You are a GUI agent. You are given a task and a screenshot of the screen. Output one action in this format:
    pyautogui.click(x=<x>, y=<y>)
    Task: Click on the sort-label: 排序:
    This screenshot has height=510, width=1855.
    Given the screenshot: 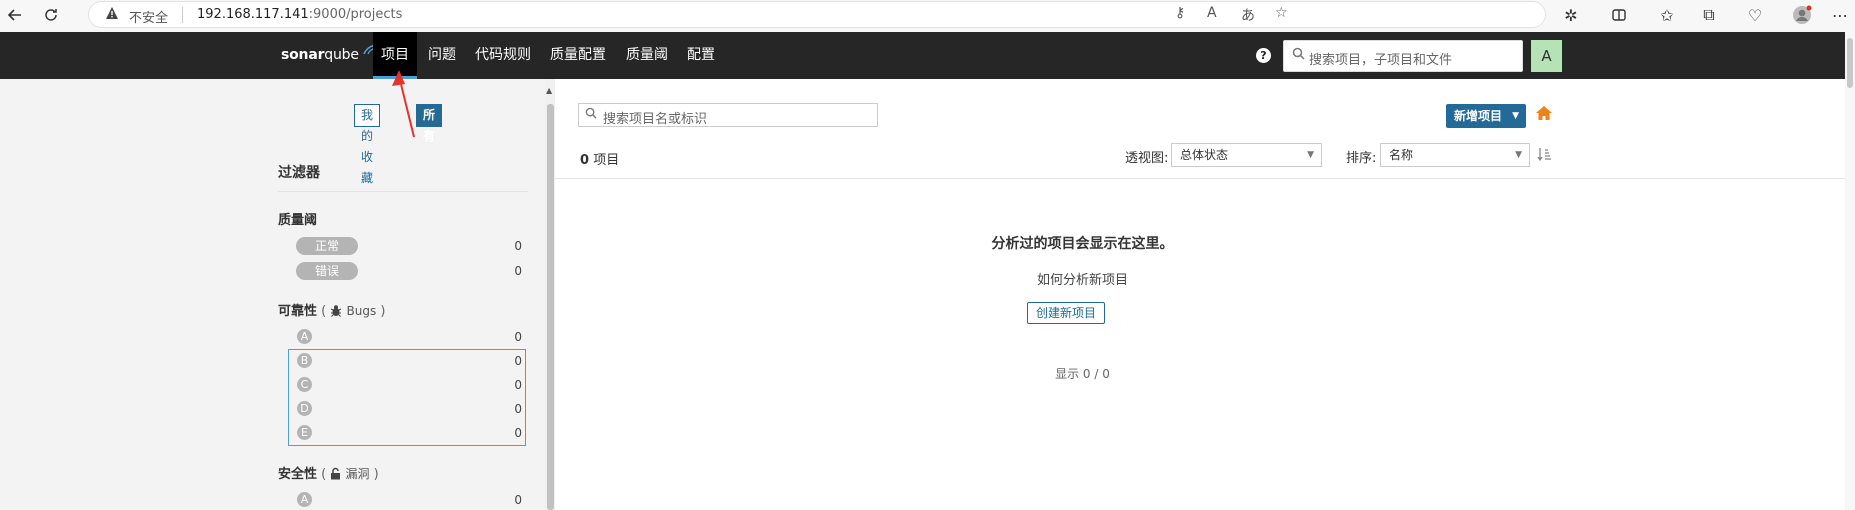 What is the action you would take?
    pyautogui.click(x=1361, y=158)
    